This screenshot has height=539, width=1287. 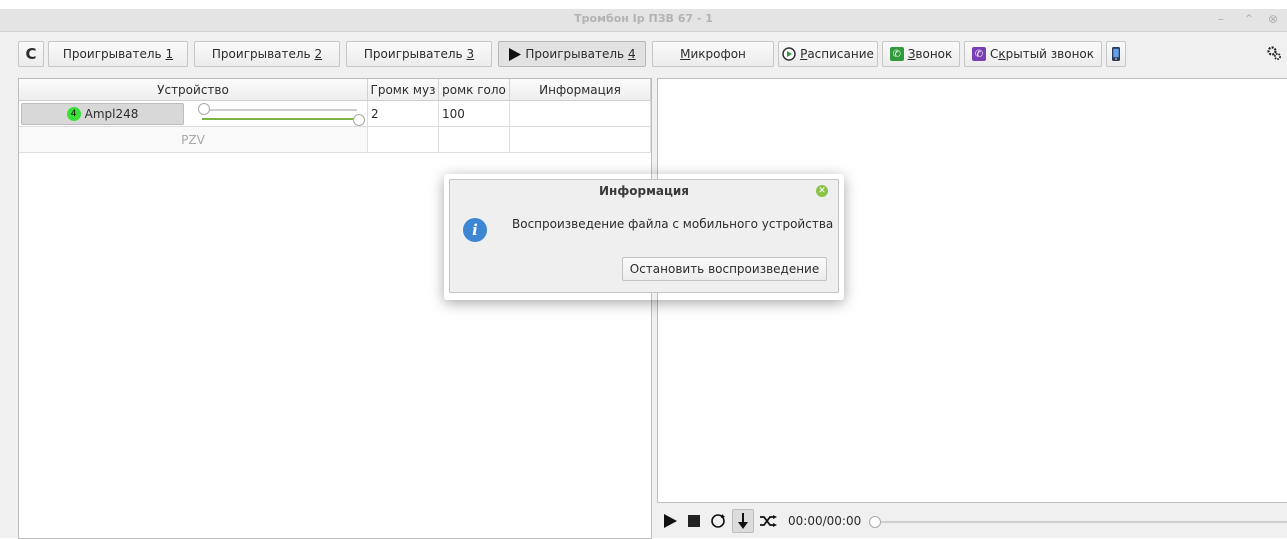 What do you see at coordinates (685, 54) in the screenshot?
I see `mic-label-key: М` at bounding box center [685, 54].